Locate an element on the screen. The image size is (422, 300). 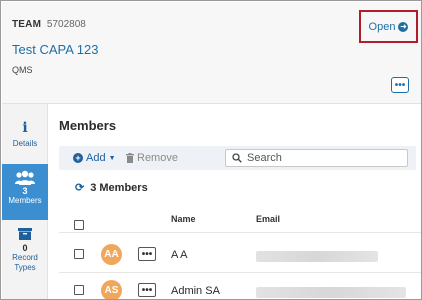
open-button: Open ➜ is located at coordinates (389, 27).